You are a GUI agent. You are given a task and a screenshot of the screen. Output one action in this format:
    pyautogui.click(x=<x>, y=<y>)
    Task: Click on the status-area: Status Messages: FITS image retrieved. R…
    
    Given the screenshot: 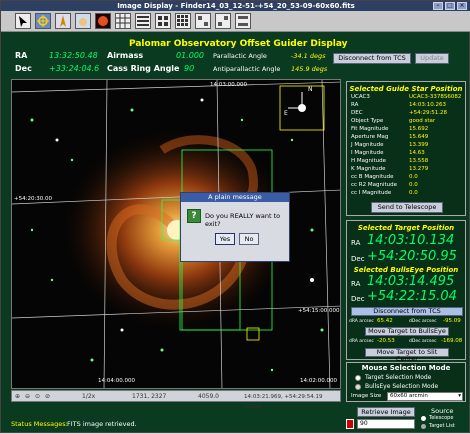 What is the action you would take?
    pyautogui.click(x=235, y=420)
    